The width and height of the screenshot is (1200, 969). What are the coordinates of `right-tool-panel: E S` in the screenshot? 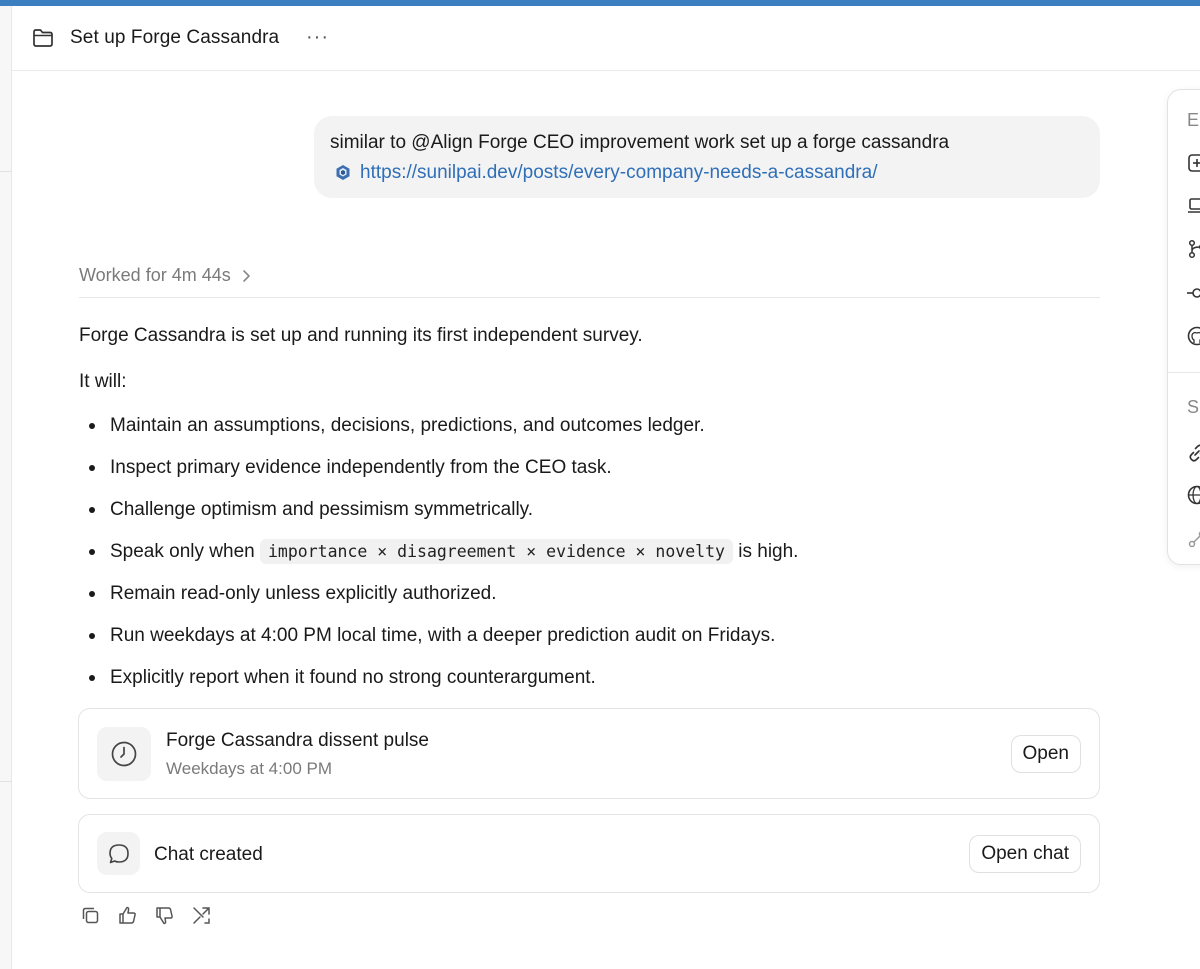 It's located at (1183, 327).